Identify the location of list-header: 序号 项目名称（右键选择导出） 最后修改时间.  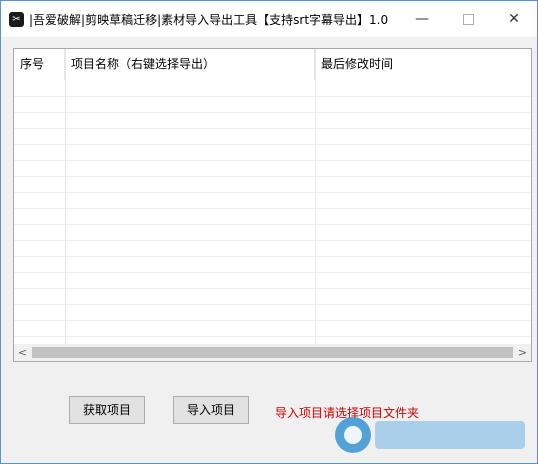
(272, 64).